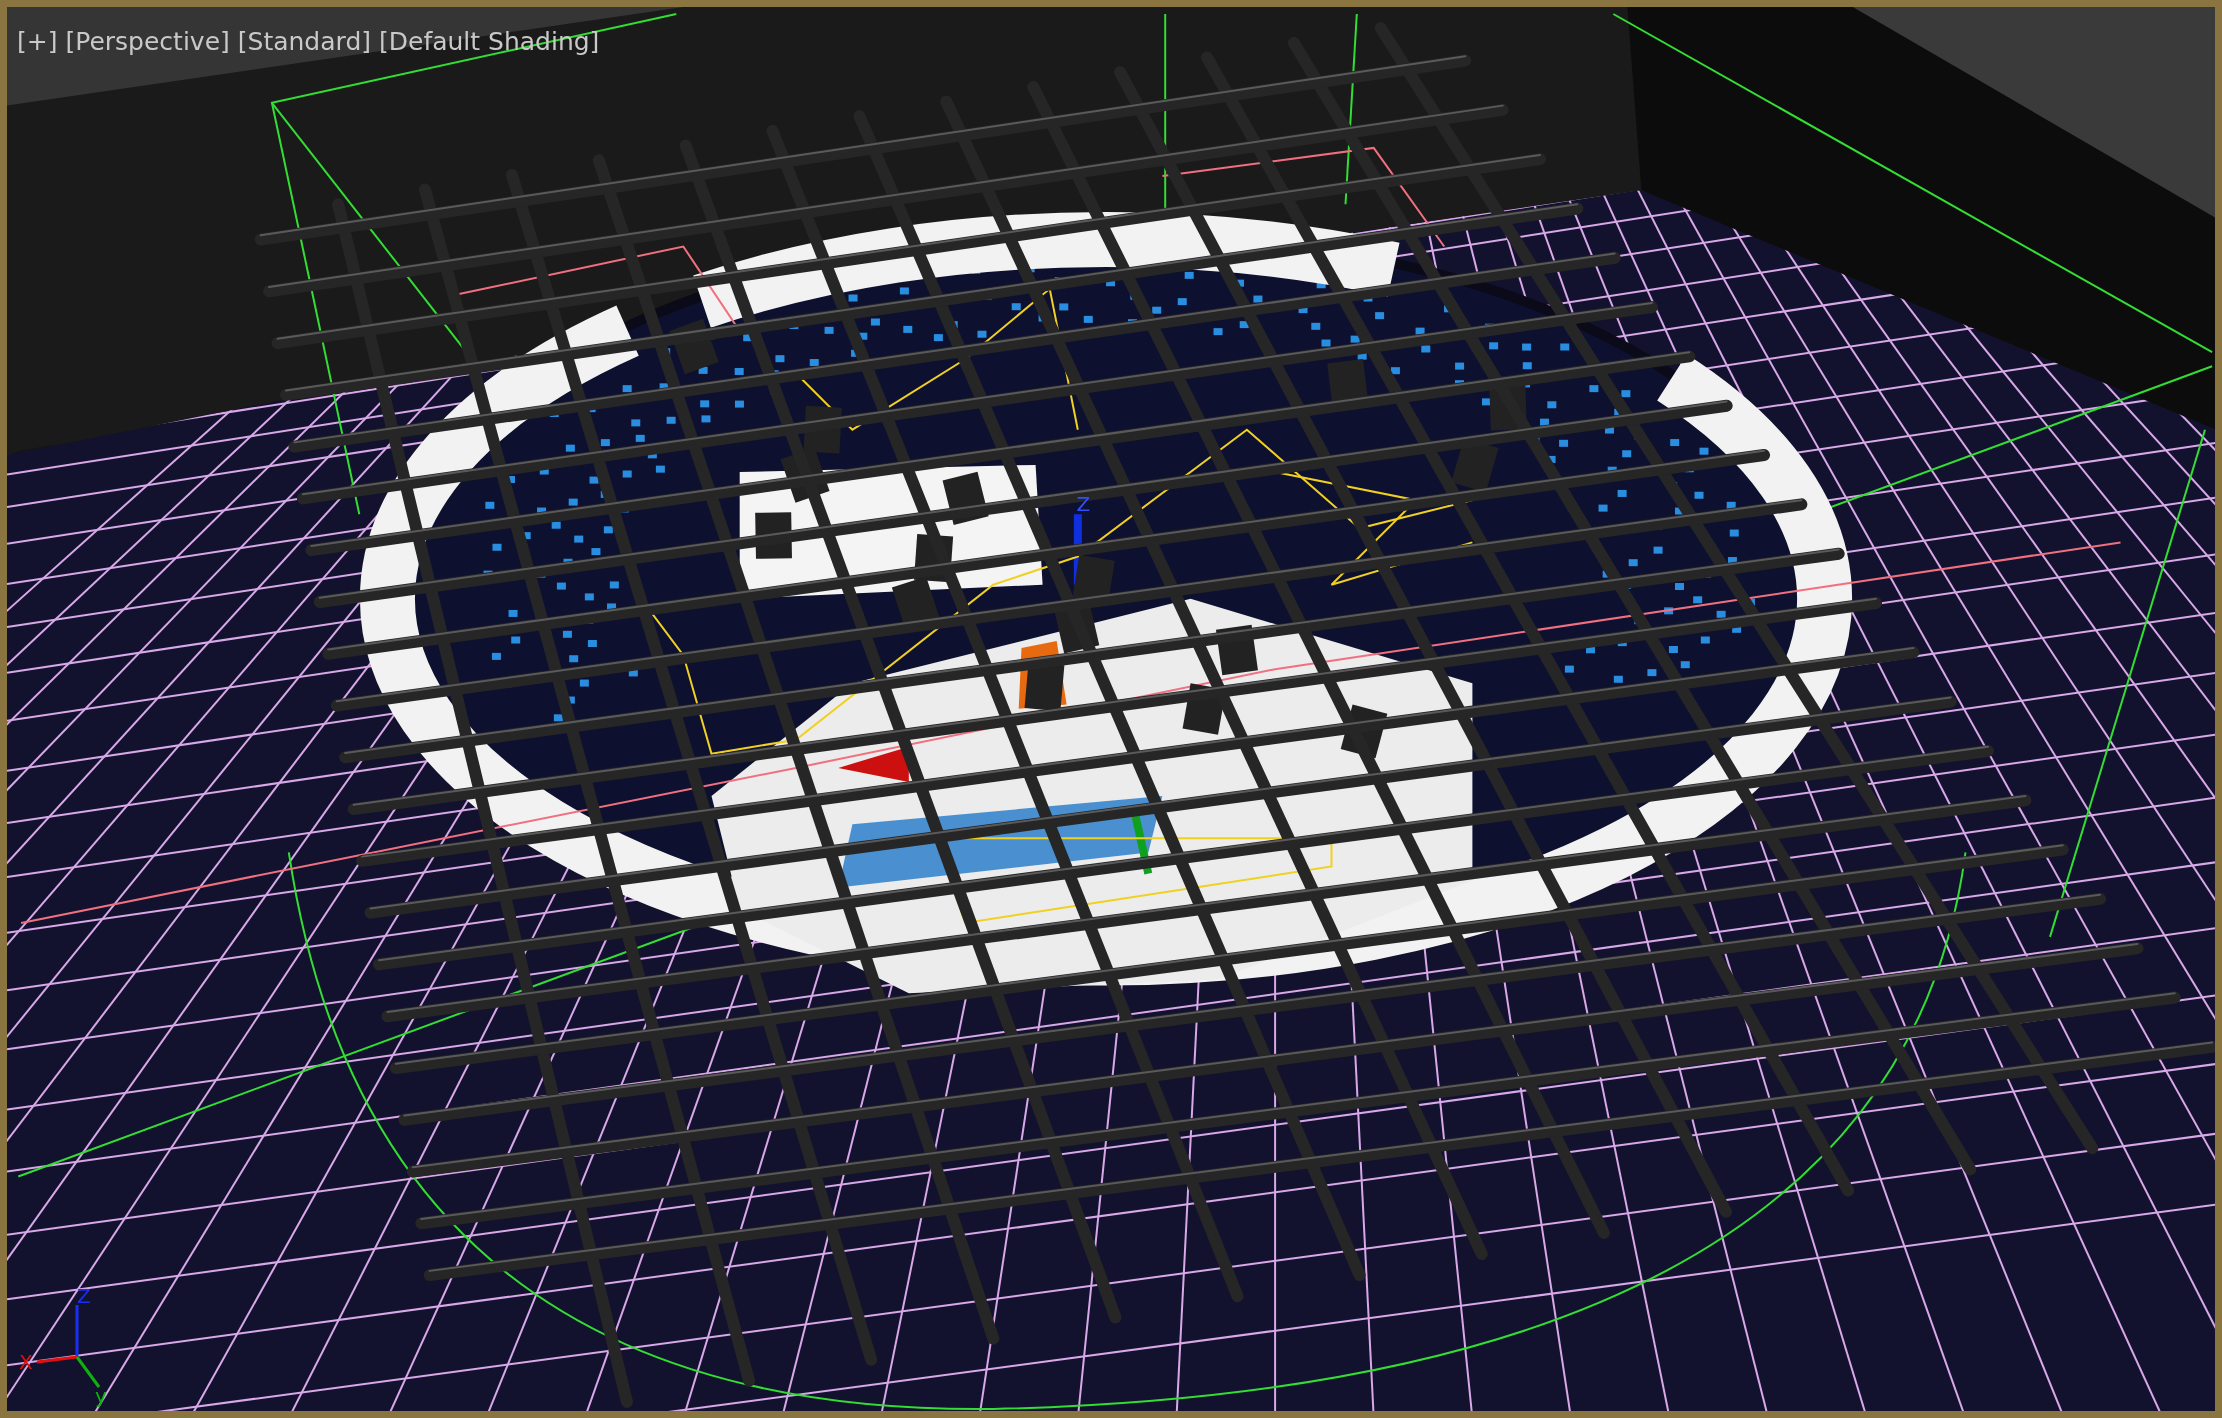 The image size is (2222, 1418). I want to click on axis-tripod-icon, so click(68, 1346).